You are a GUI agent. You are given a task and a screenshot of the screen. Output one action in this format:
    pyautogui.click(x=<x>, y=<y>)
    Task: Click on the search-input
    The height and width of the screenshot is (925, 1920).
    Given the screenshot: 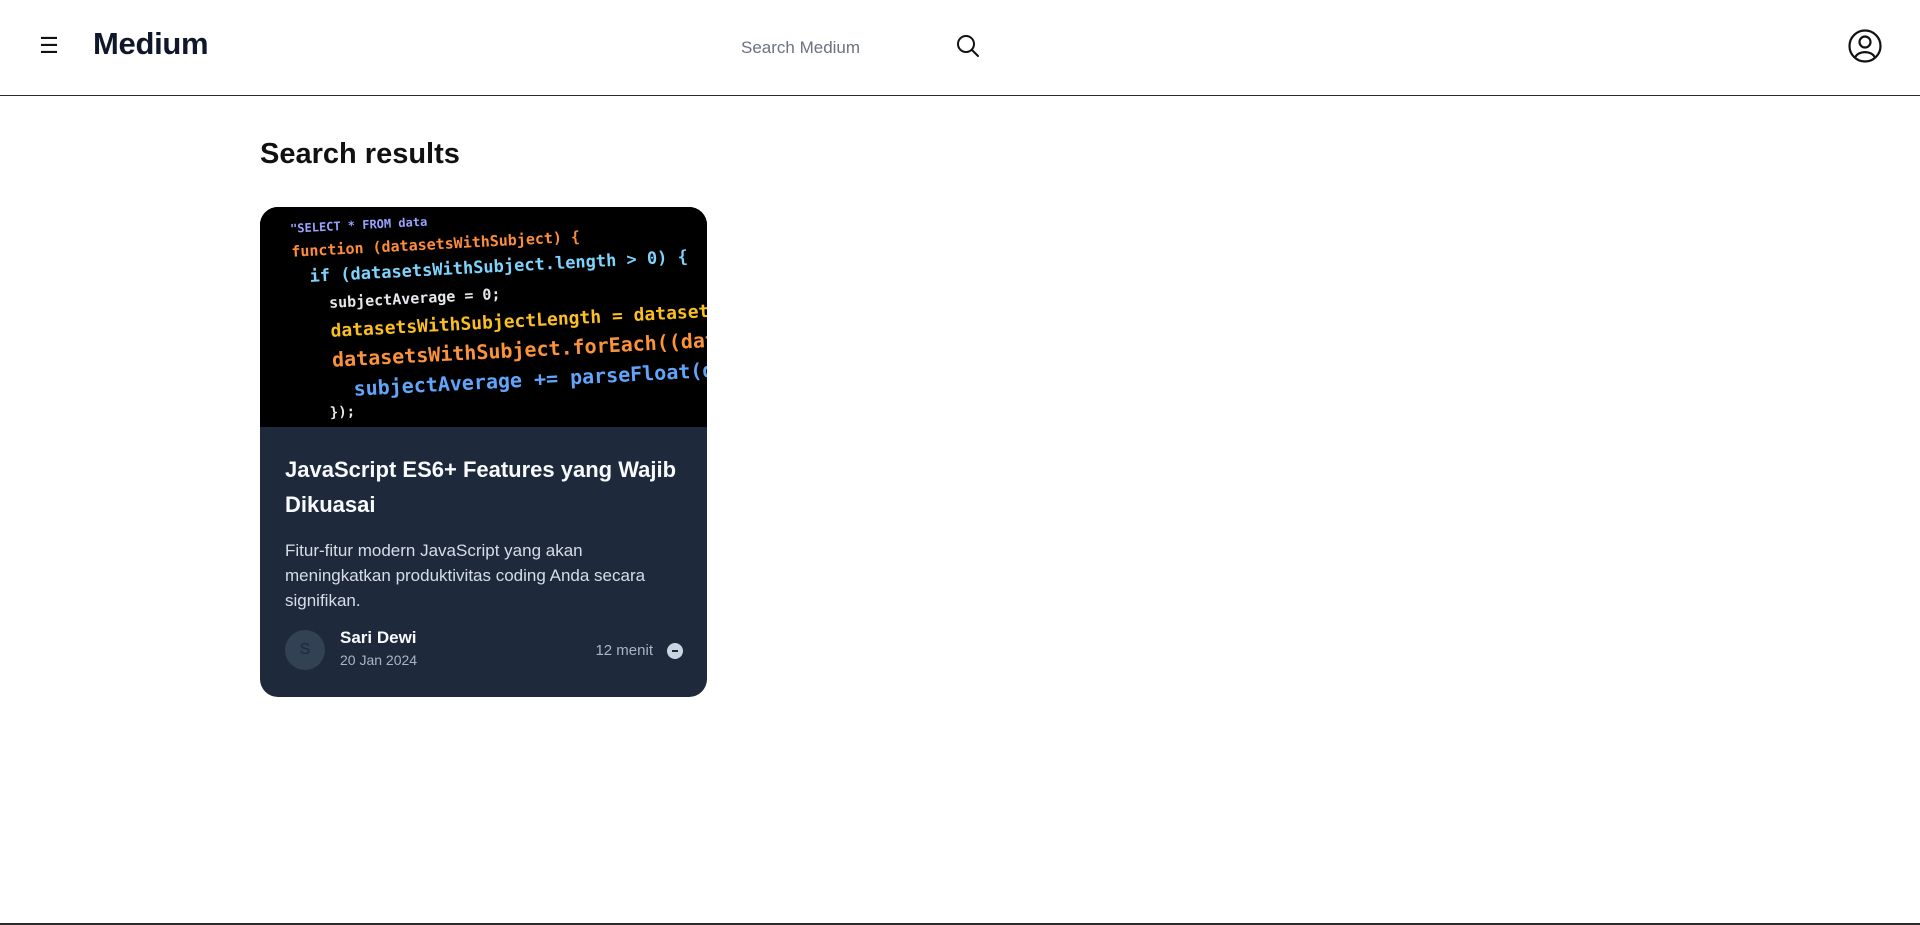 What is the action you would take?
    pyautogui.click(x=833, y=48)
    